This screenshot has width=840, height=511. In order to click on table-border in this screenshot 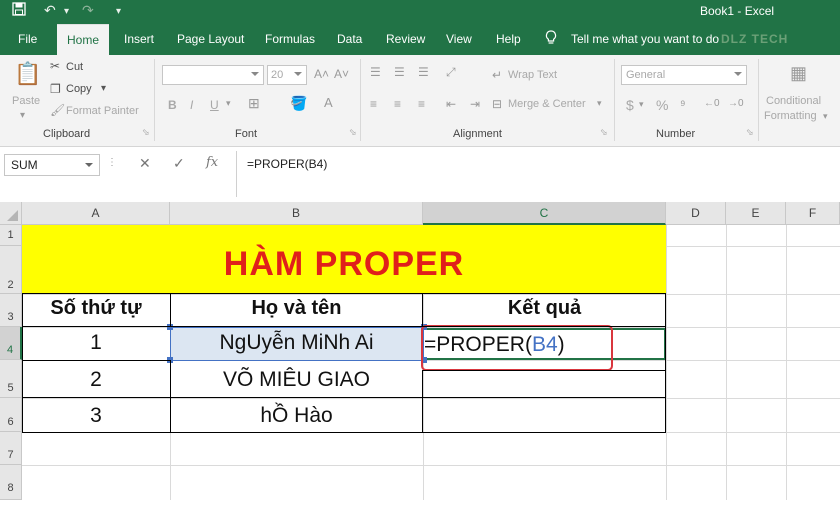, I will do `click(344, 326)`.